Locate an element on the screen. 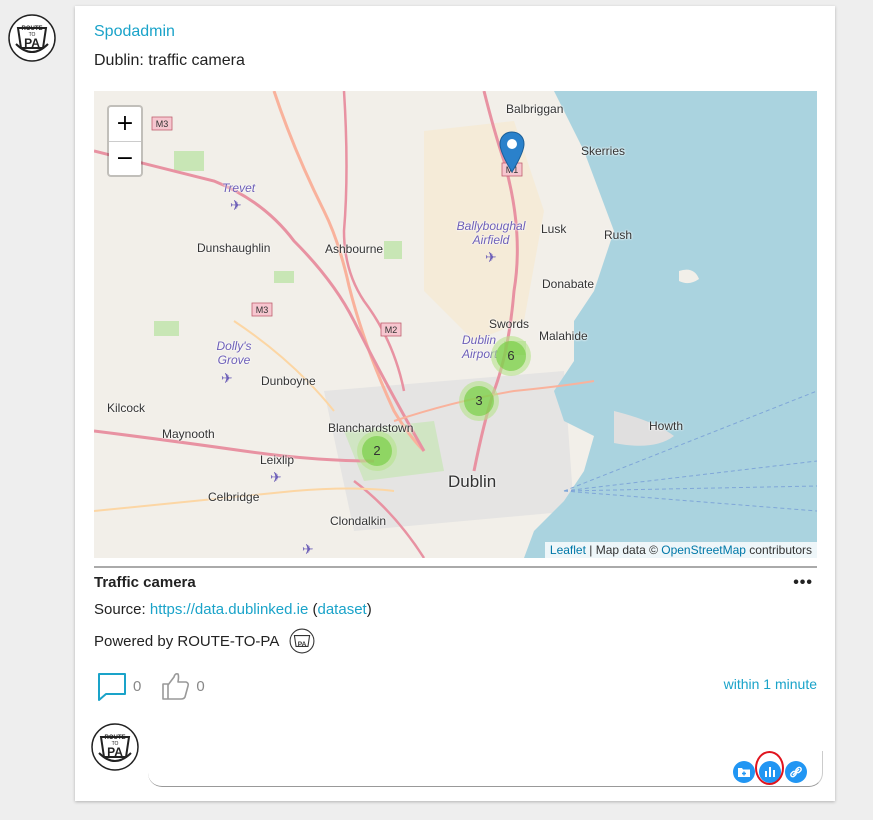 Image resolution: width=873 pixels, height=820 pixels. map-cluster: 3 is located at coordinates (479, 401).